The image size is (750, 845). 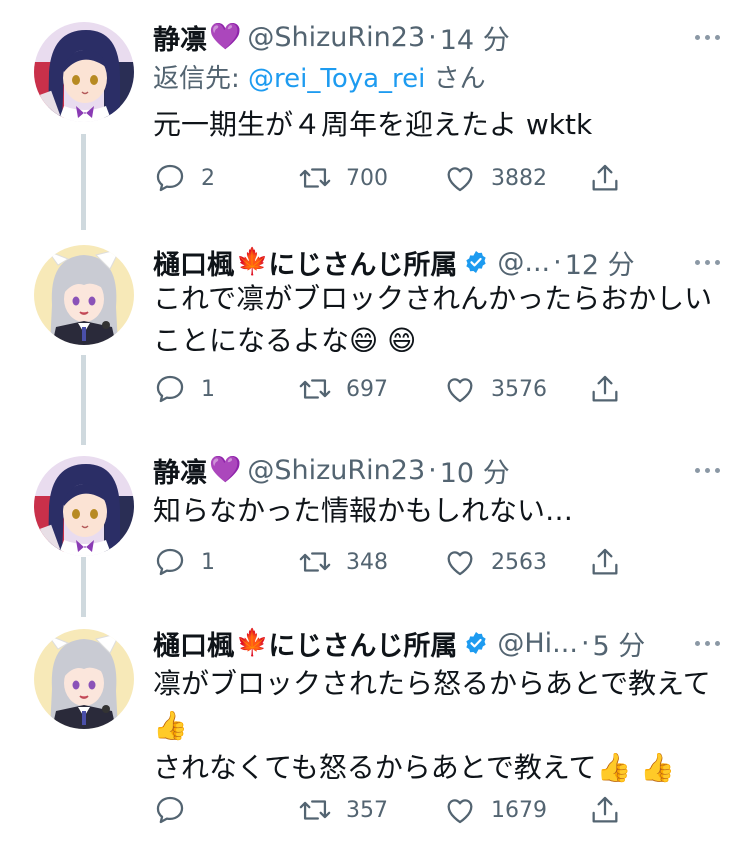 I want to click on tweet-actions: 1 697 3576, so click(x=393, y=389).